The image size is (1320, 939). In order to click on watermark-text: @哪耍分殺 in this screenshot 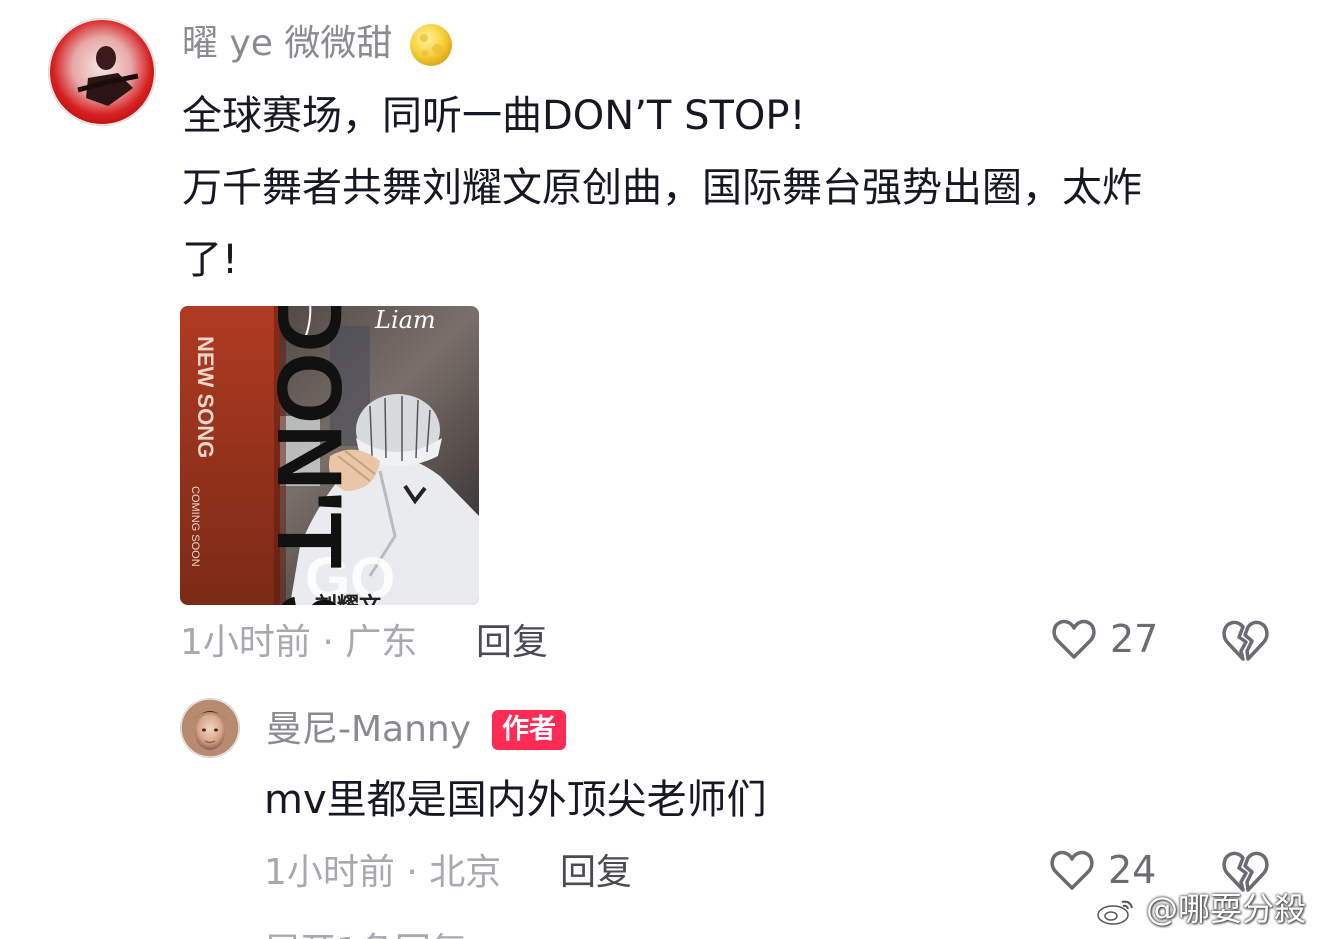, I will do `click(1225, 909)`.